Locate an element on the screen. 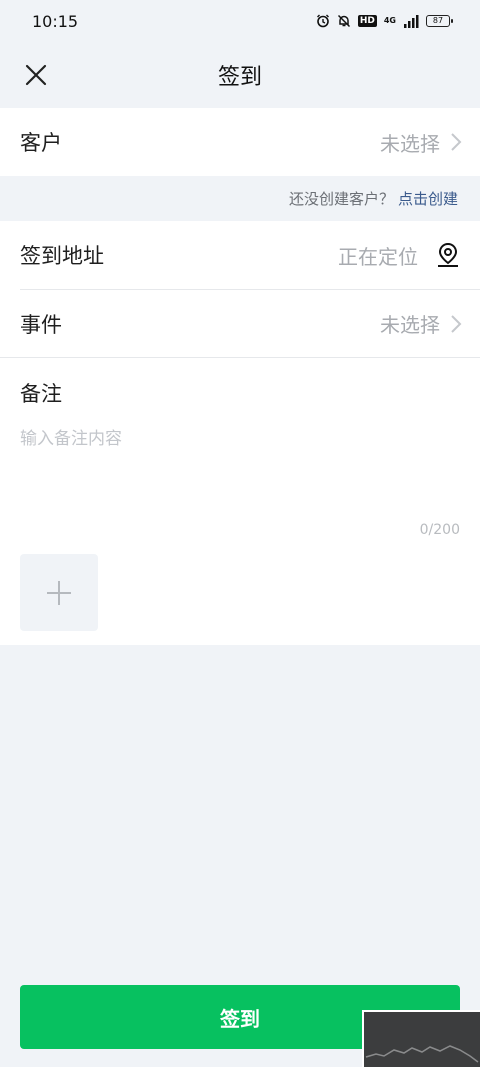 The image size is (480, 1067). event-value-text: 未选择 is located at coordinates (410, 325).